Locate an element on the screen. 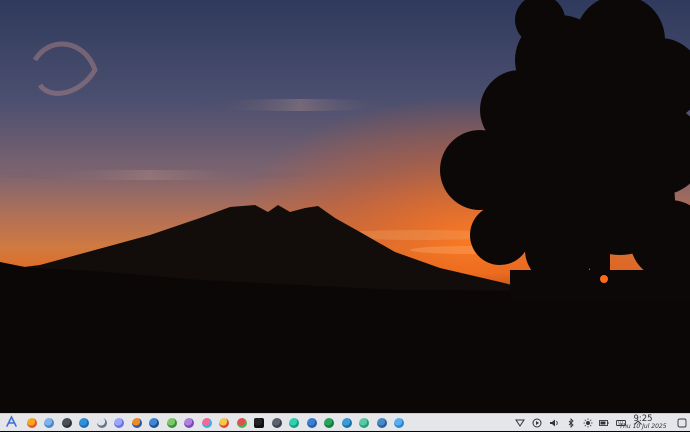 The image size is (690, 432). graphics-editor-icon is located at coordinates (189, 422).